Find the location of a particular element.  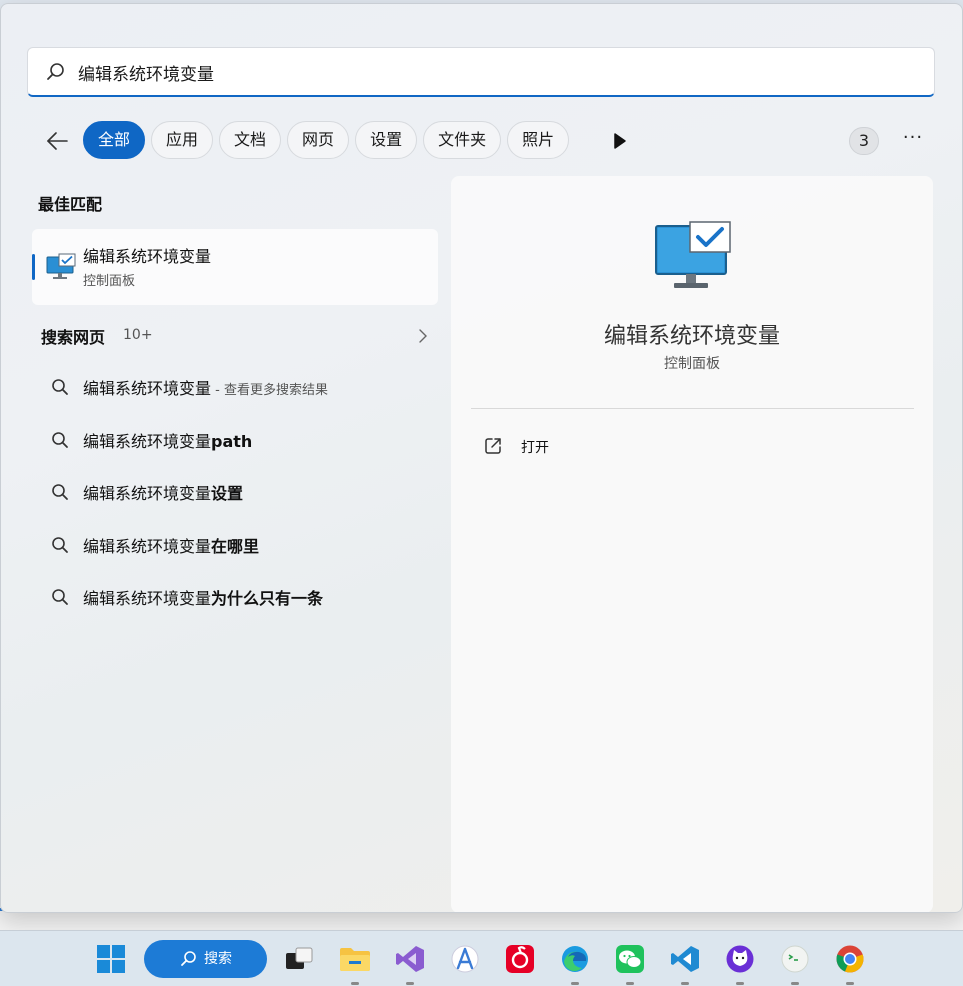

file-explorer-icon is located at coordinates (355, 963).